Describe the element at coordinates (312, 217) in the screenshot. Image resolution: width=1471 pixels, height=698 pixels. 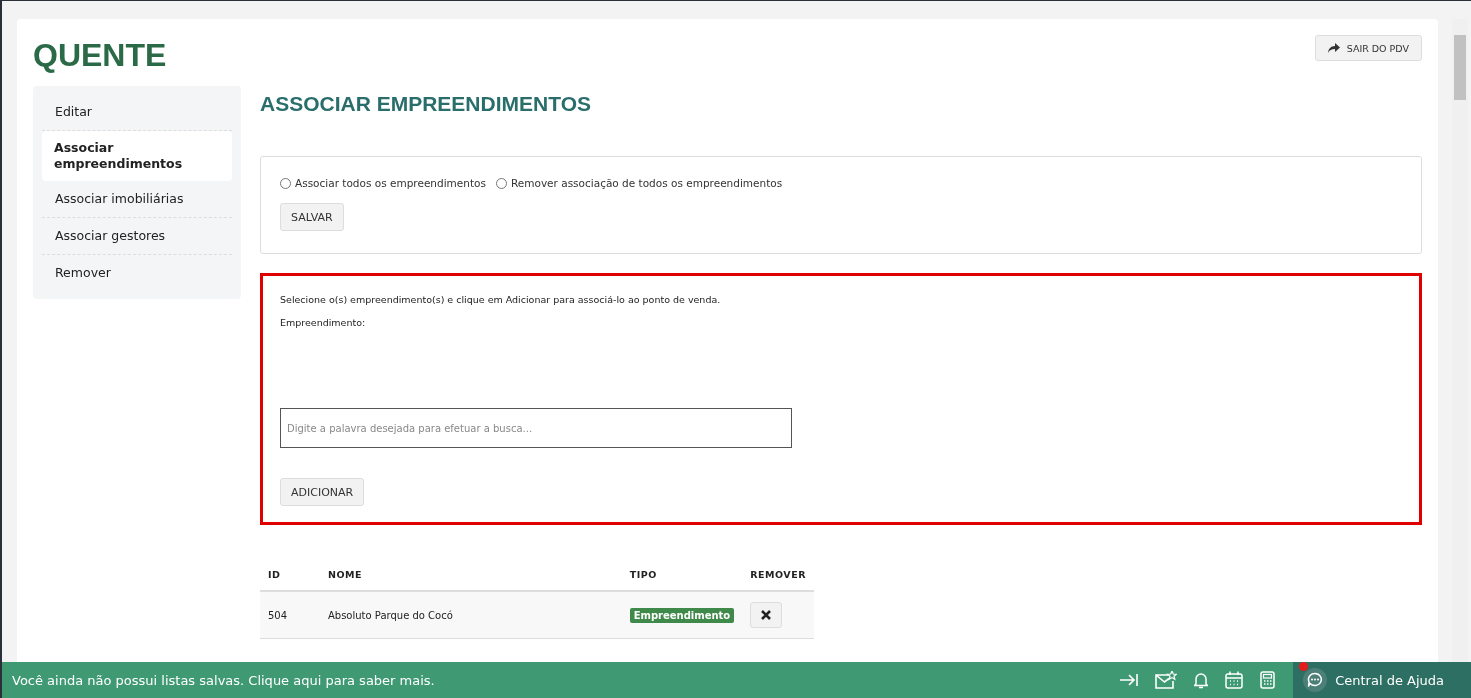
I see `save-button: SALVAR` at that location.